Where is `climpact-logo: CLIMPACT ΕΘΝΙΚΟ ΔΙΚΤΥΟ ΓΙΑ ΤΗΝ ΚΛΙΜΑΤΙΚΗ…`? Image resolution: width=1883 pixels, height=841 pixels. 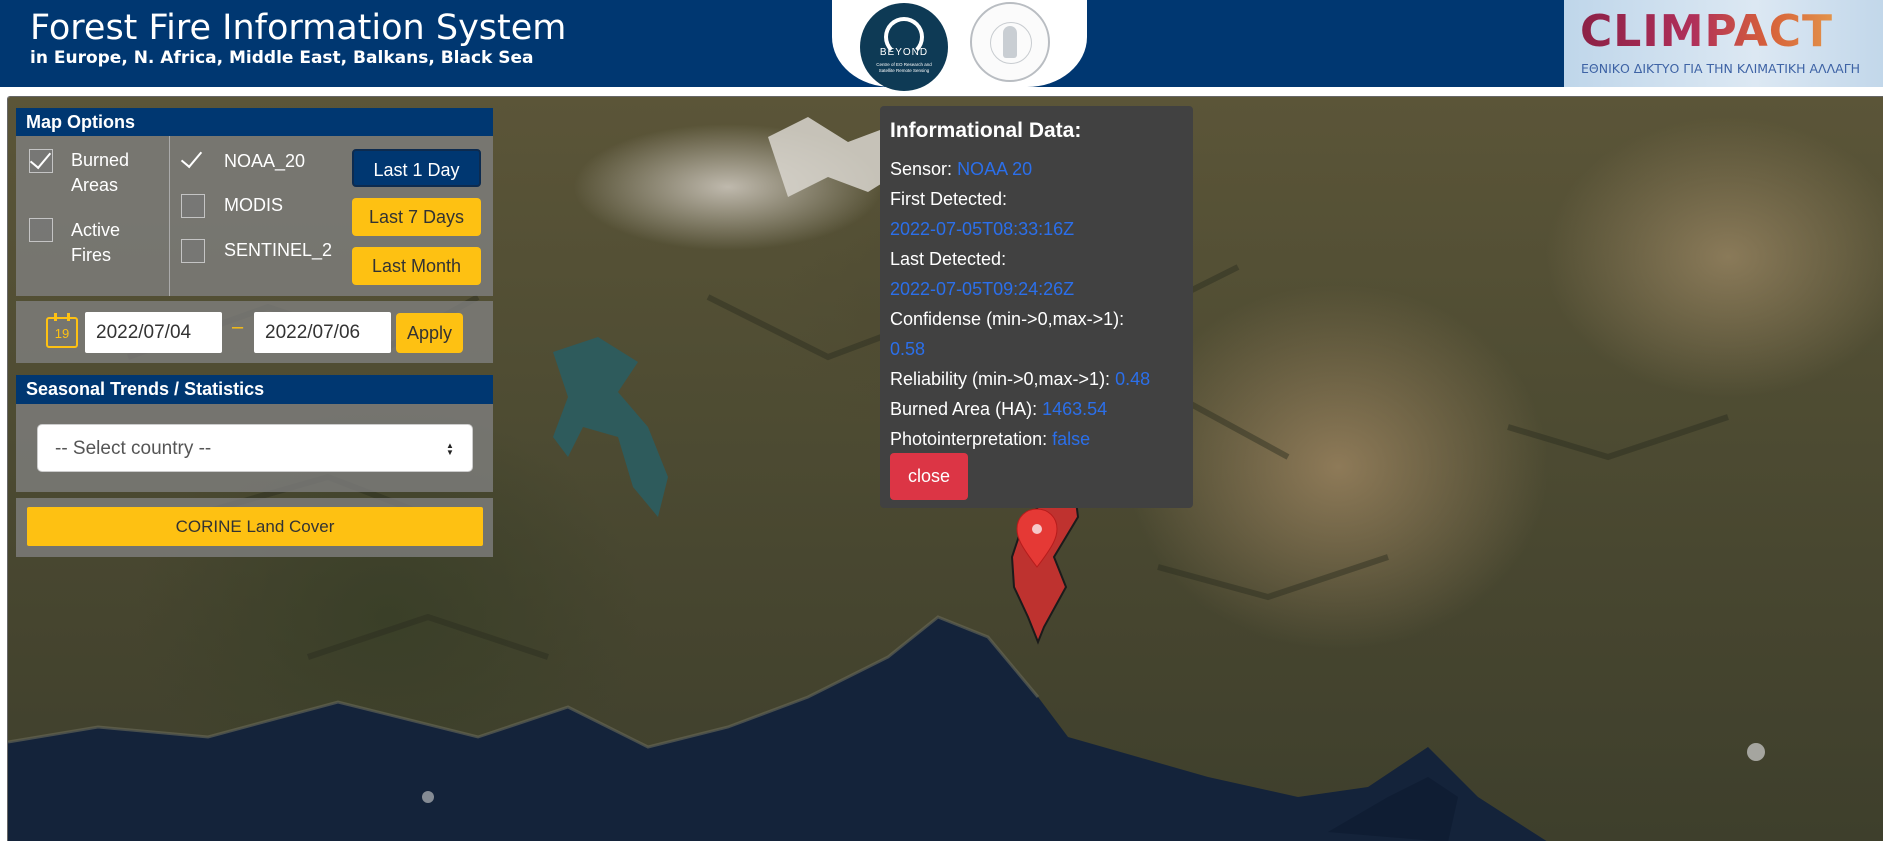
climpact-logo: CLIMPACT ΕΘΝΙΚΟ ΔΙΚΤΥΟ ΓΙΑ ΤΗΝ ΚΛΙΜΑΤΙΚΗ… is located at coordinates (1723, 43).